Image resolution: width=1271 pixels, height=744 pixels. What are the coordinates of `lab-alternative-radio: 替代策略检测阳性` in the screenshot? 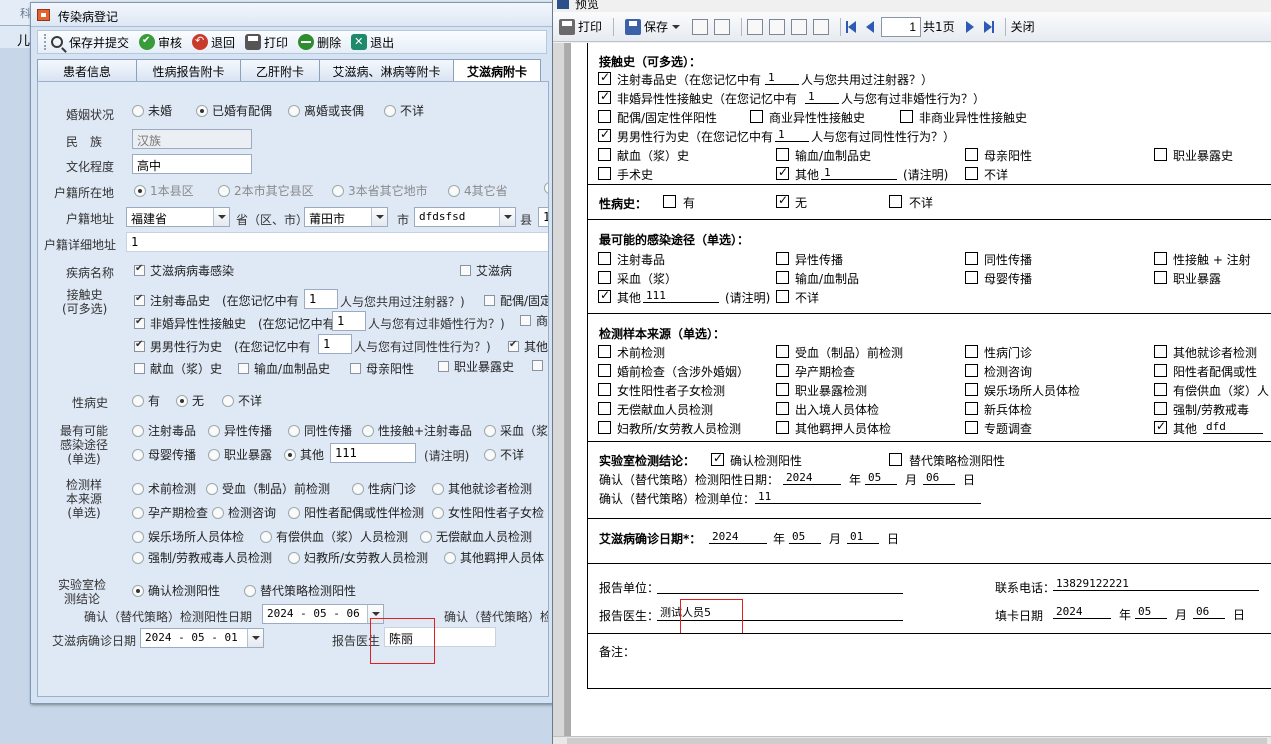 It's located at (300, 590).